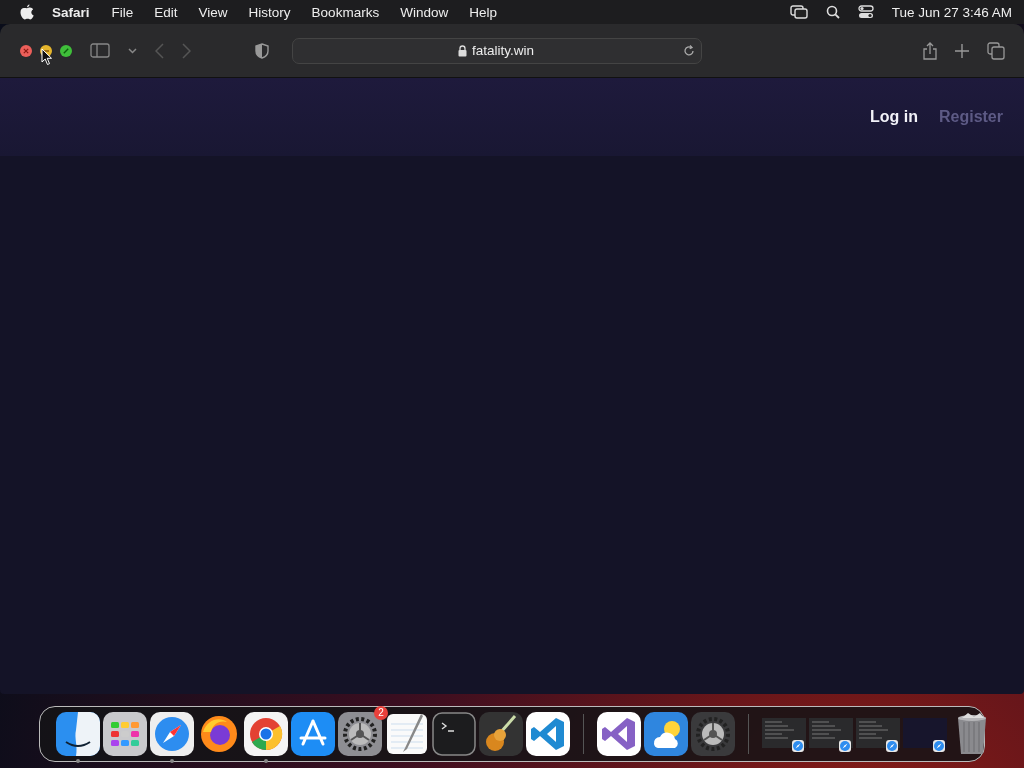  What do you see at coordinates (345, 12) in the screenshot?
I see `menu-item: Bookmarks` at bounding box center [345, 12].